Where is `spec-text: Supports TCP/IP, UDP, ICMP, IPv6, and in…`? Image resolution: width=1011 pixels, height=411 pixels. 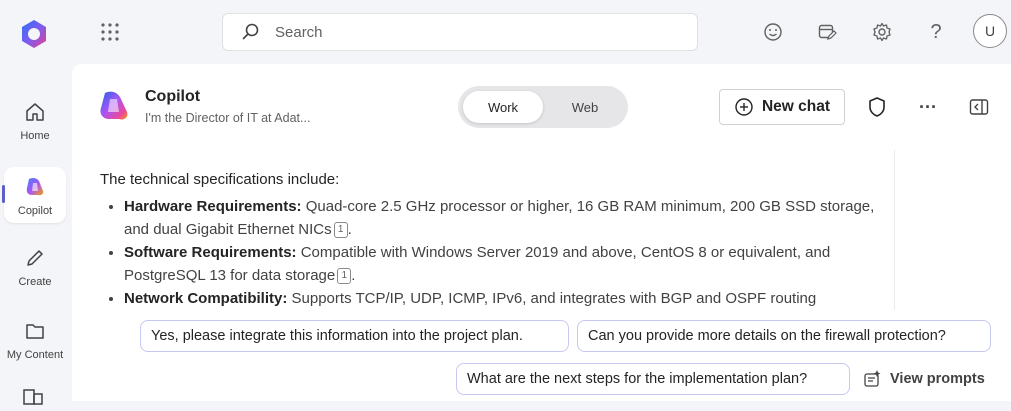 spec-text: Supports TCP/IP, UDP, ICMP, IPv6, and in… is located at coordinates (552, 298).